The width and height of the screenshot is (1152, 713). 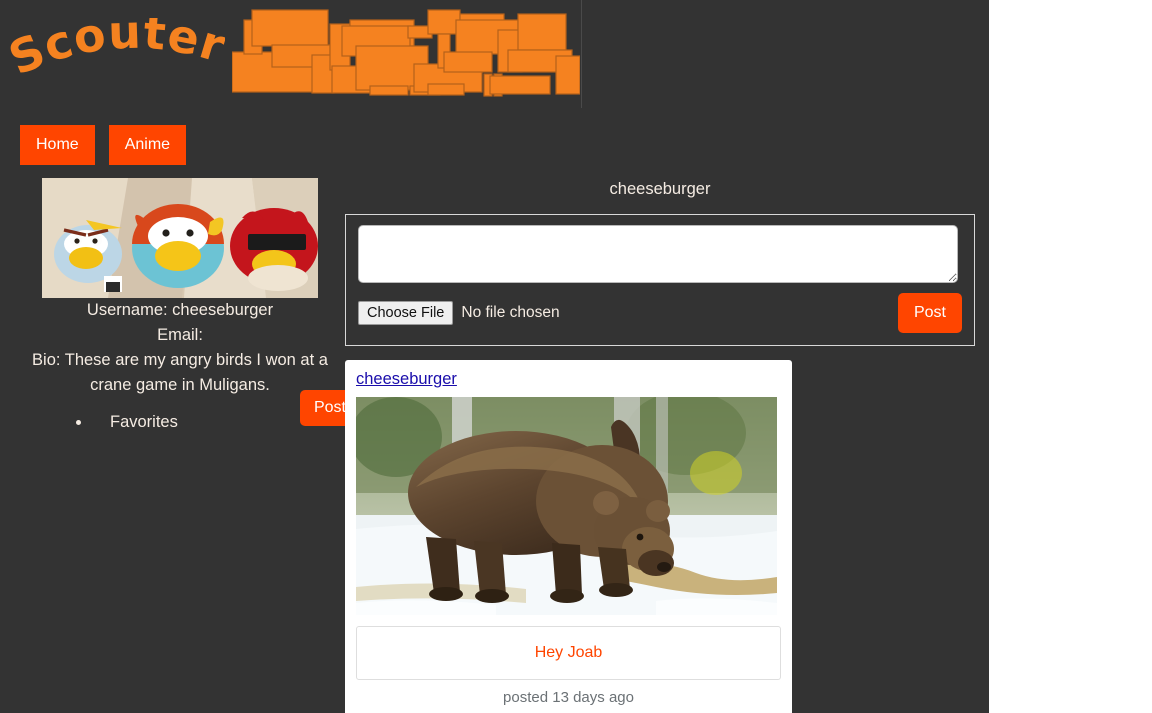 What do you see at coordinates (180, 335) in the screenshot?
I see `profile-email: Email:` at bounding box center [180, 335].